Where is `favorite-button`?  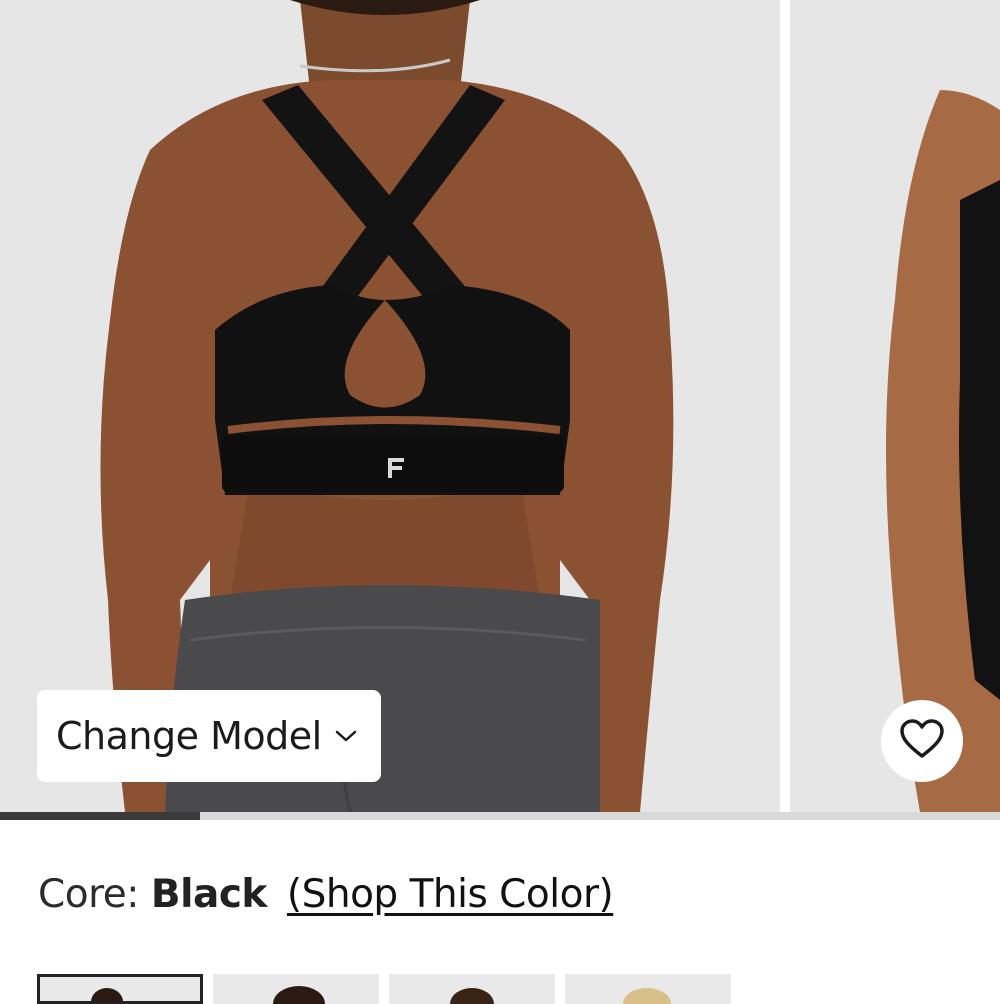 favorite-button is located at coordinates (922, 741).